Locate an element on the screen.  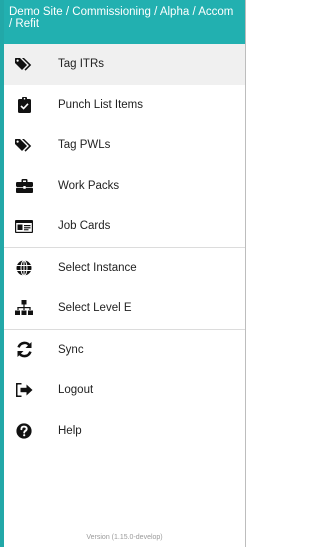
menu-item-label: Punch List Items is located at coordinates (101, 104).